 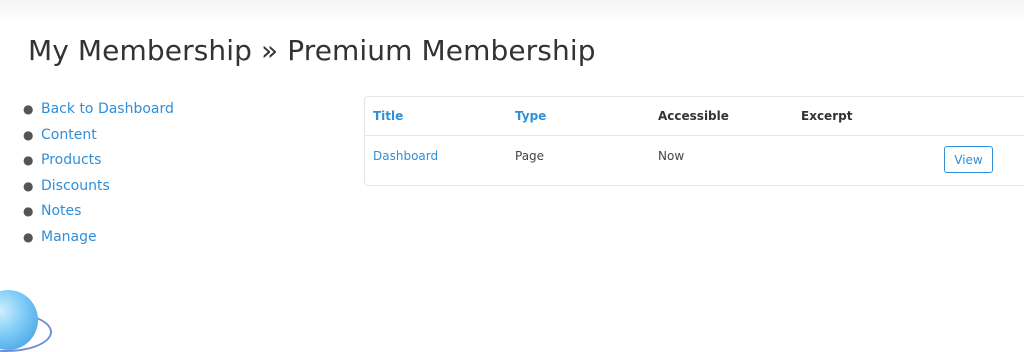 What do you see at coordinates (530, 156) in the screenshot?
I see `row-type: Page` at bounding box center [530, 156].